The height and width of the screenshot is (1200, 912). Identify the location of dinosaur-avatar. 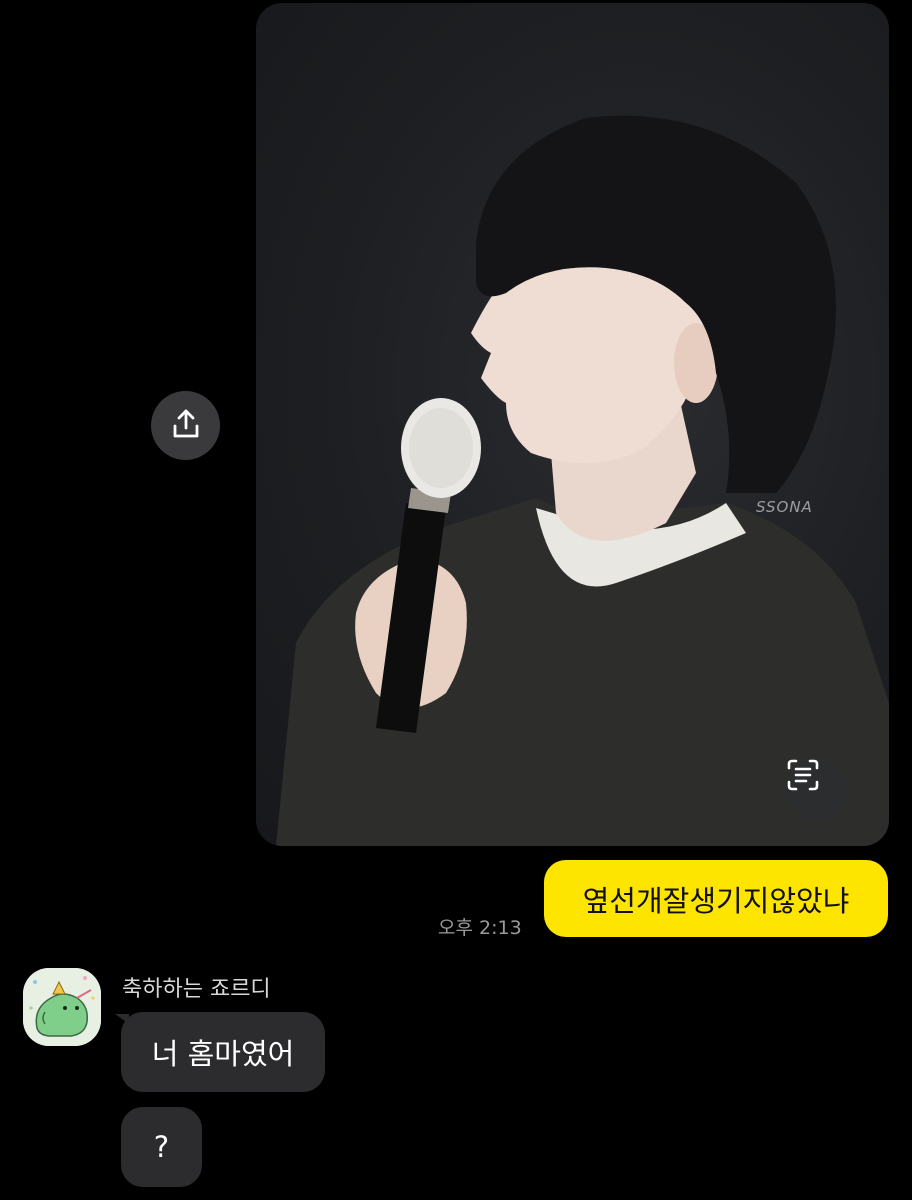
(62, 1007).